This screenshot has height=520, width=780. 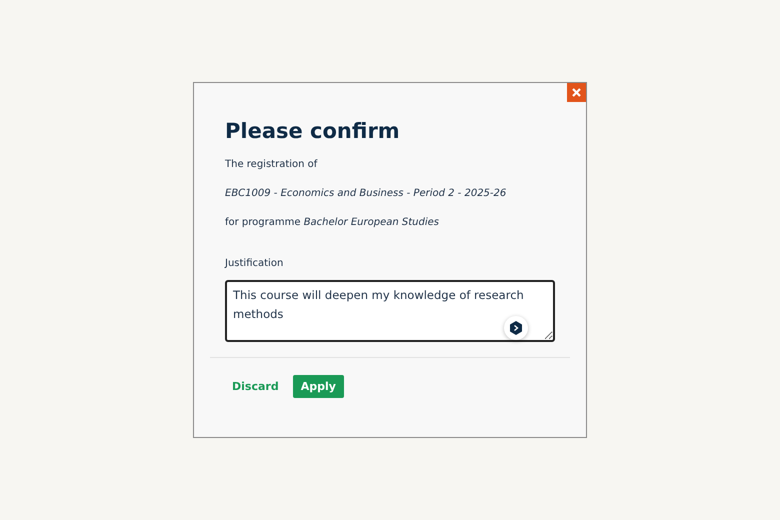 What do you see at coordinates (271, 165) in the screenshot?
I see `intro-text: The registration of` at bounding box center [271, 165].